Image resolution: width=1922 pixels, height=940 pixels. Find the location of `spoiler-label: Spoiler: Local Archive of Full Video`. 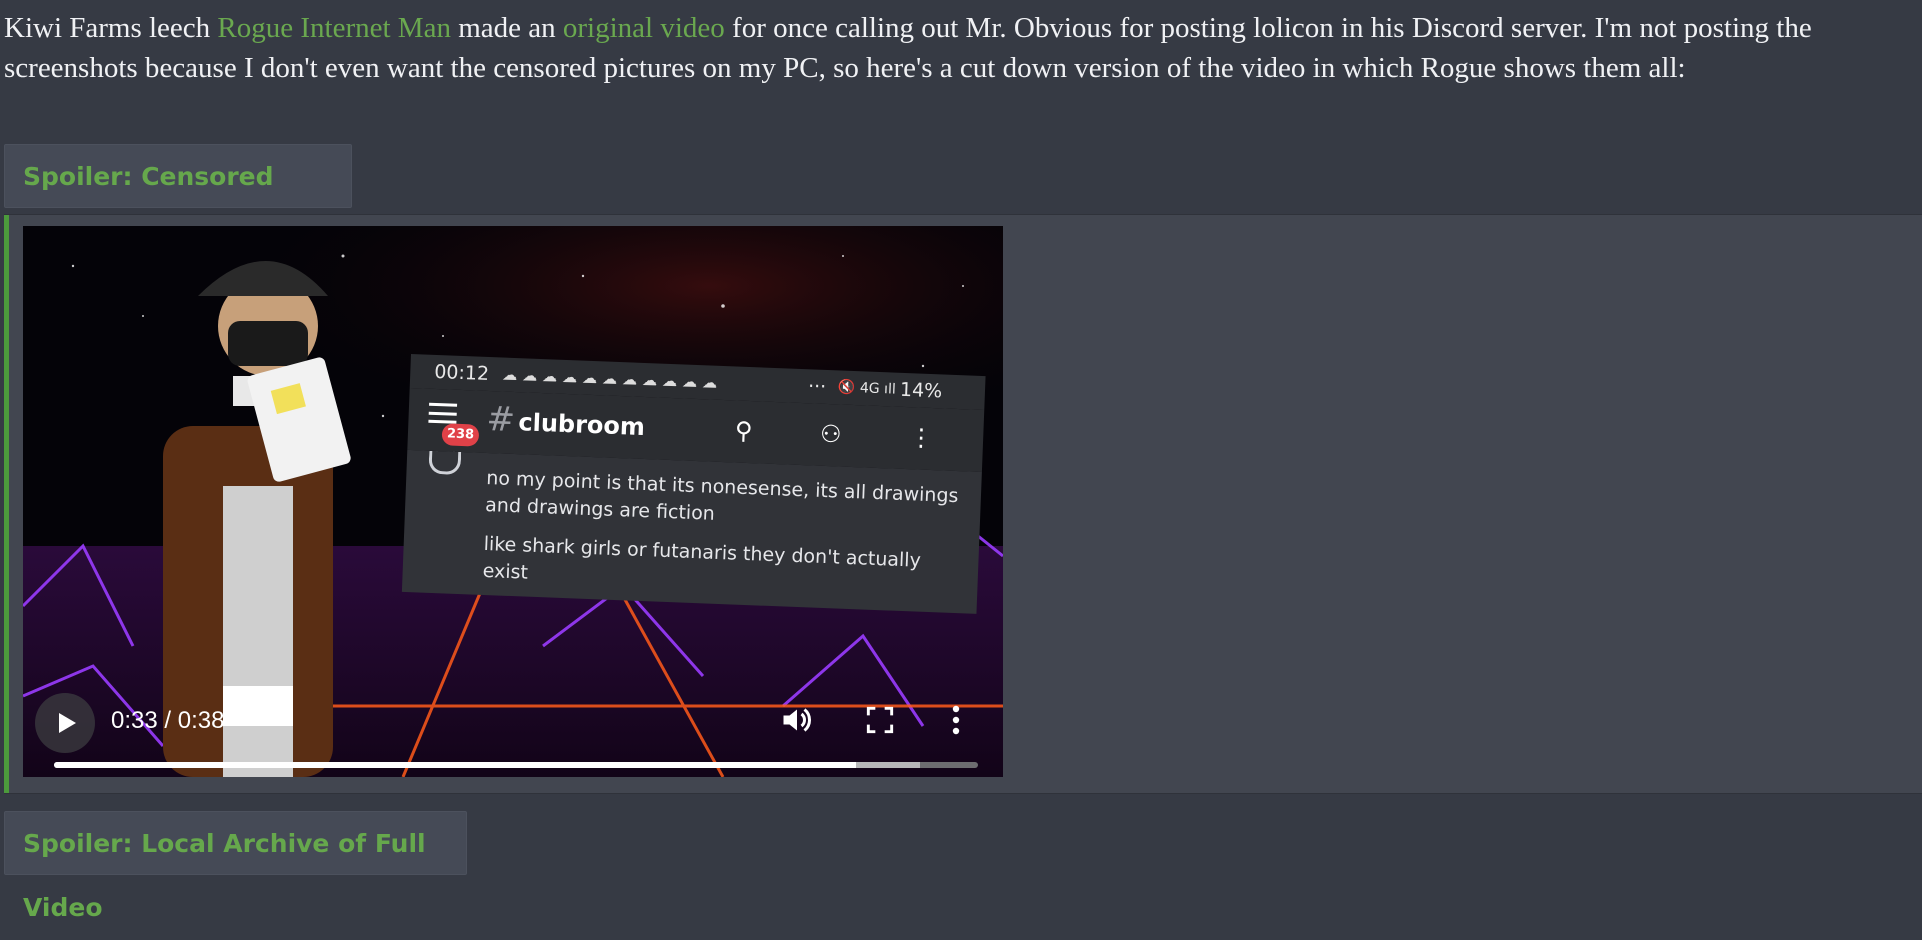

spoiler-label: Spoiler: Local Archive of Full Video is located at coordinates (224, 875).